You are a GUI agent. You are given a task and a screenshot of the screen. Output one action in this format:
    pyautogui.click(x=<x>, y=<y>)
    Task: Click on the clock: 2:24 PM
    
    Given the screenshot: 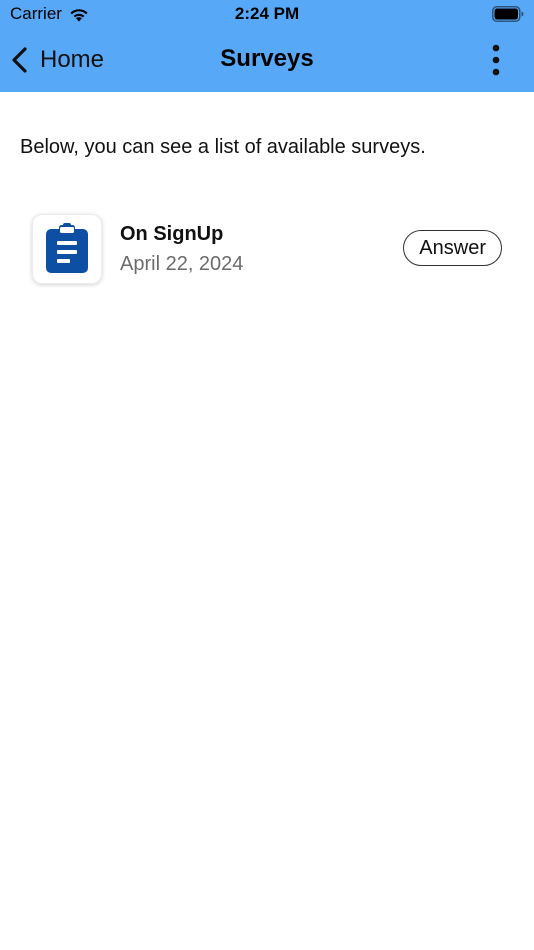 What is the action you would take?
    pyautogui.click(x=267, y=13)
    